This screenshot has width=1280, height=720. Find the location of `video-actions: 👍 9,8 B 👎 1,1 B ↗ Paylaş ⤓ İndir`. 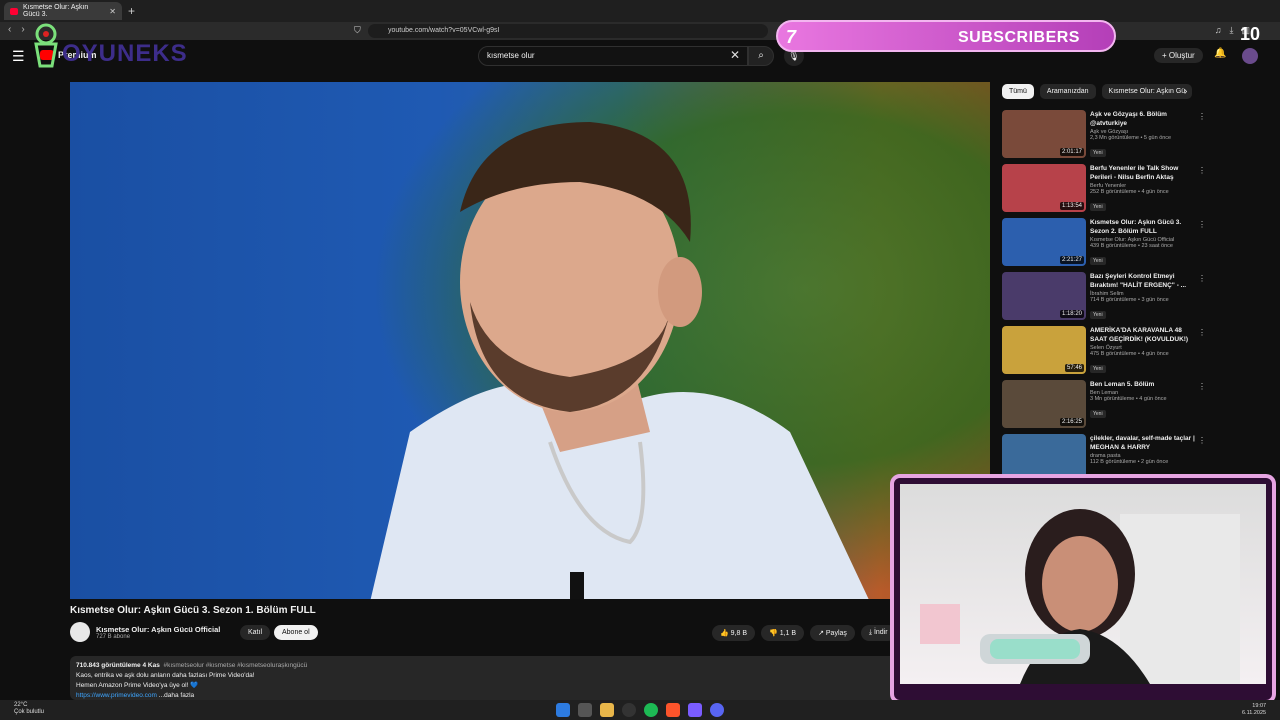

video-actions: 👍 9,8 B 👎 1,1 B ↗ Paylaş ⤓ İndir is located at coordinates (804, 633).